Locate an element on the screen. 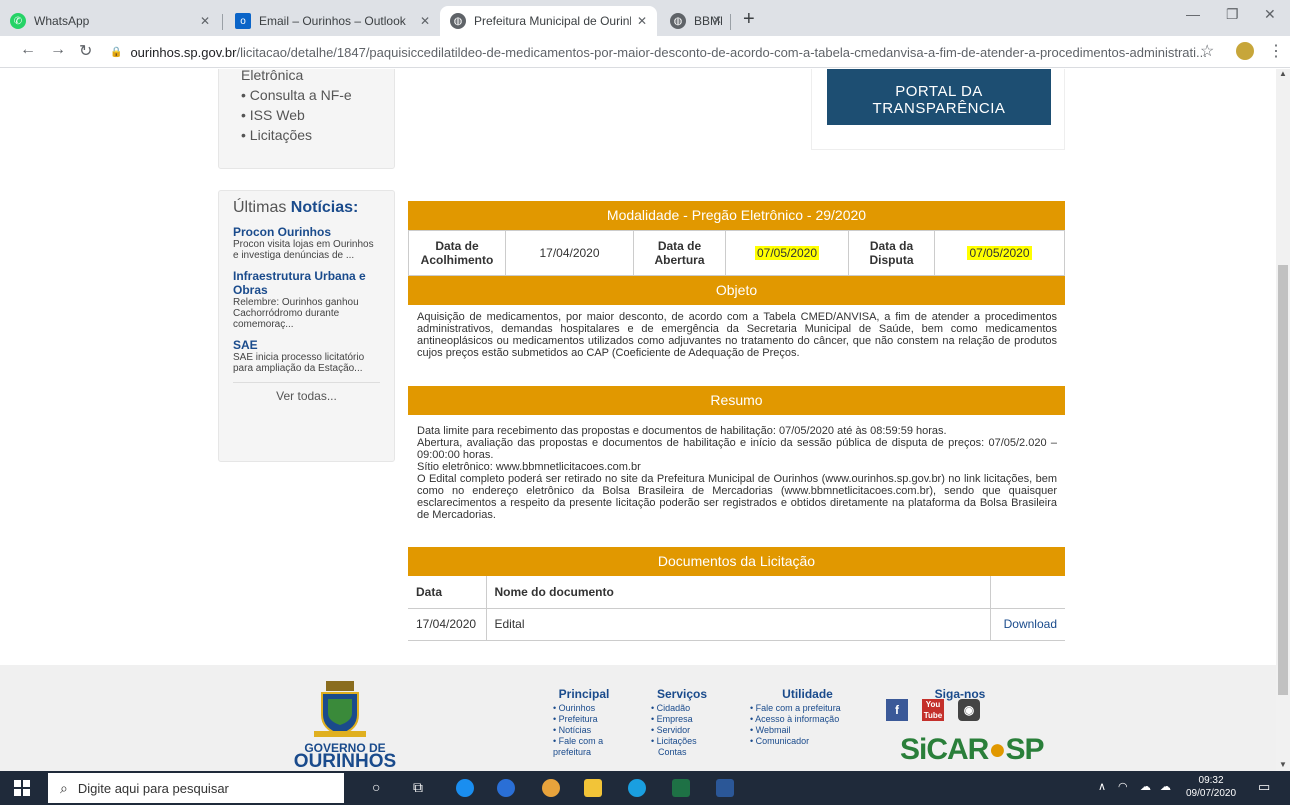  messenger-icon is located at coordinates (506, 788).